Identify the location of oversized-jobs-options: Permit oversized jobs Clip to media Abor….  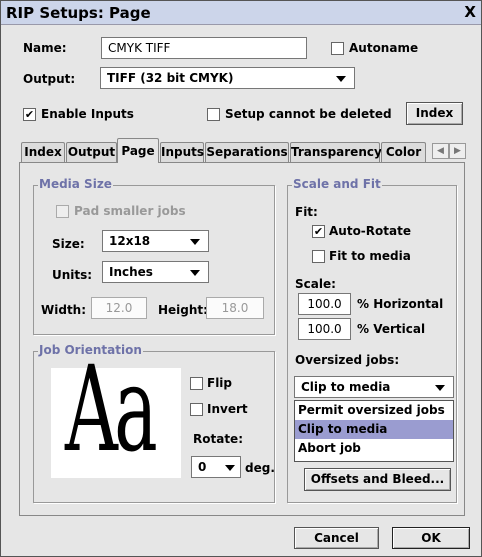
(374, 431).